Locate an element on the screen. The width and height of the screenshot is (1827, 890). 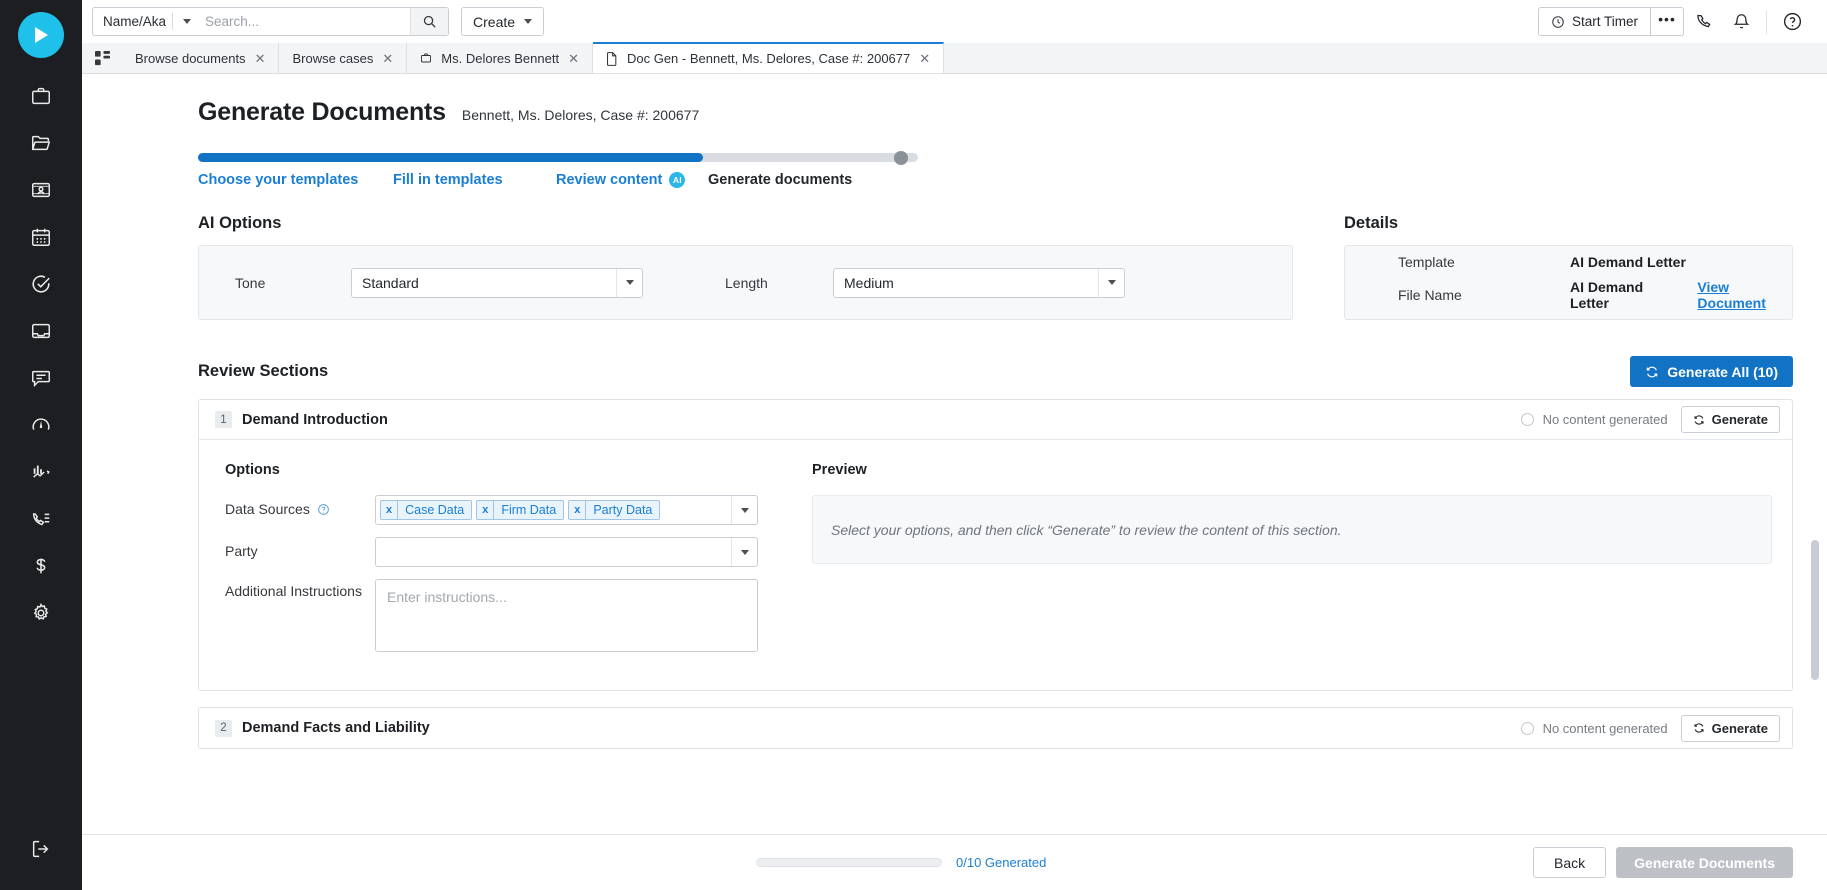
app-logo is located at coordinates (41, 35).